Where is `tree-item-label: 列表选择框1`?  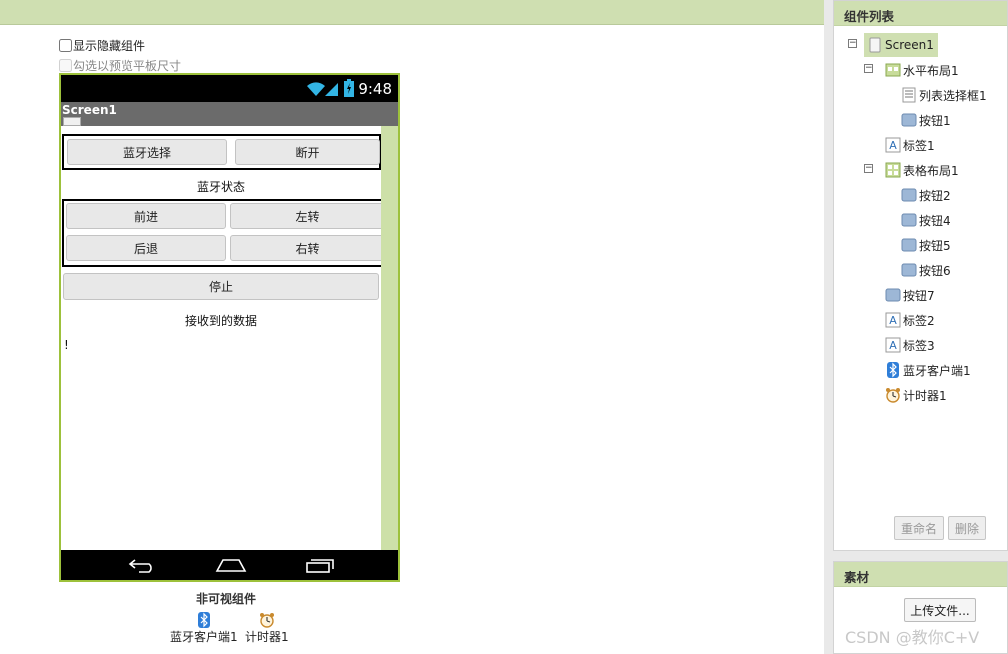
tree-item-label: 列表选择框1 is located at coordinates (953, 95).